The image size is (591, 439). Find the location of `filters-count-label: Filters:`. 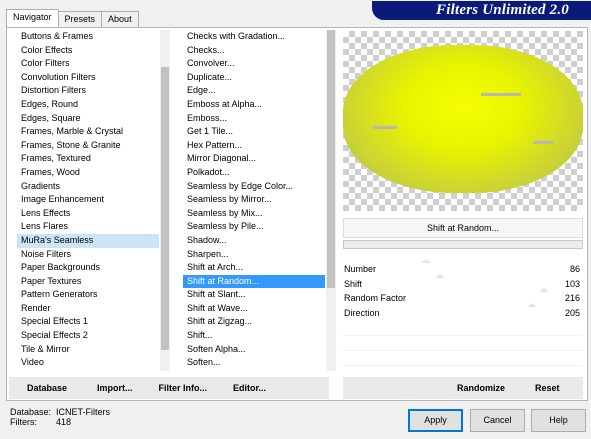

filters-count-label: Filters: is located at coordinates (23, 422).